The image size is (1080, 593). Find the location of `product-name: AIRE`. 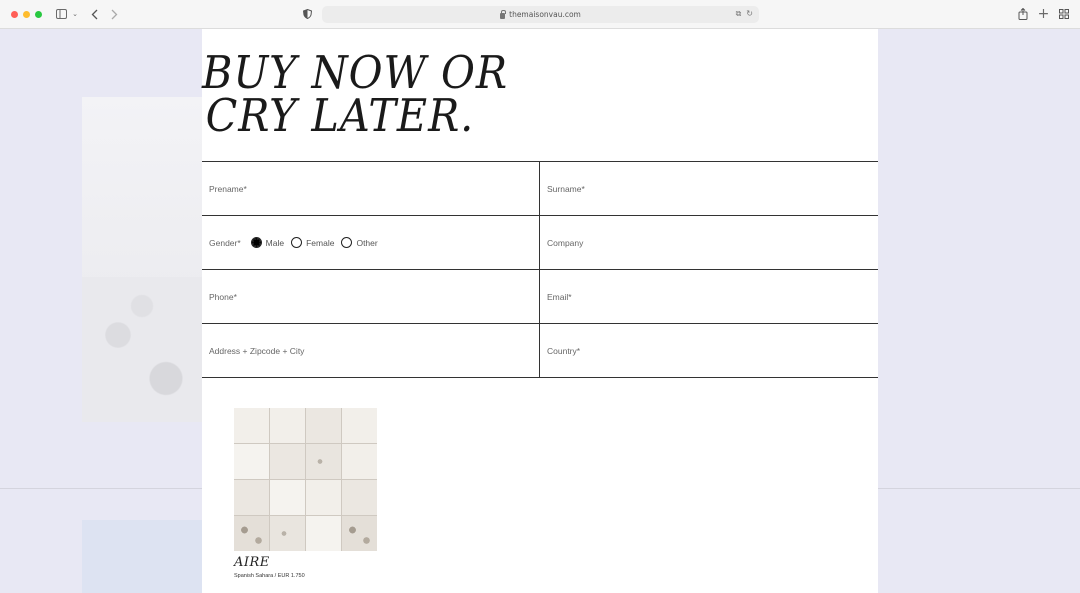

product-name: AIRE is located at coordinates (252, 562).